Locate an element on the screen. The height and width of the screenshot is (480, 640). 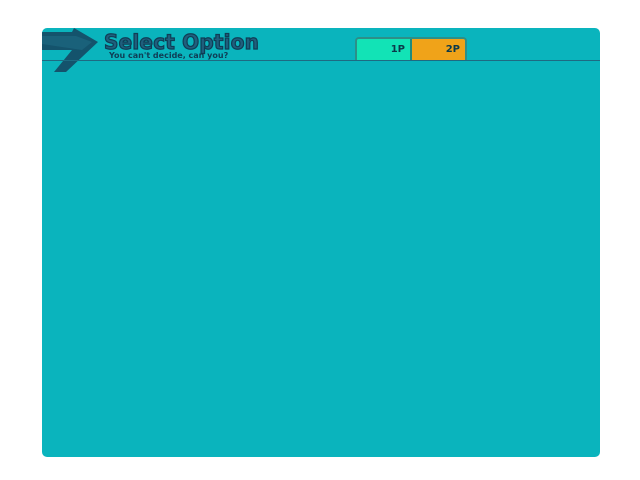
tab-1p: 1P is located at coordinates (384, 49).